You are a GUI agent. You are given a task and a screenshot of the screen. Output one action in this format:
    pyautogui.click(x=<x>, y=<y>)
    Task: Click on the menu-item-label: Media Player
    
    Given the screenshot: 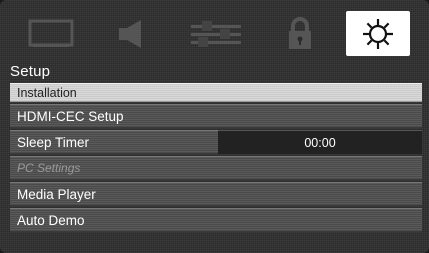 What is the action you would take?
    pyautogui.click(x=56, y=194)
    